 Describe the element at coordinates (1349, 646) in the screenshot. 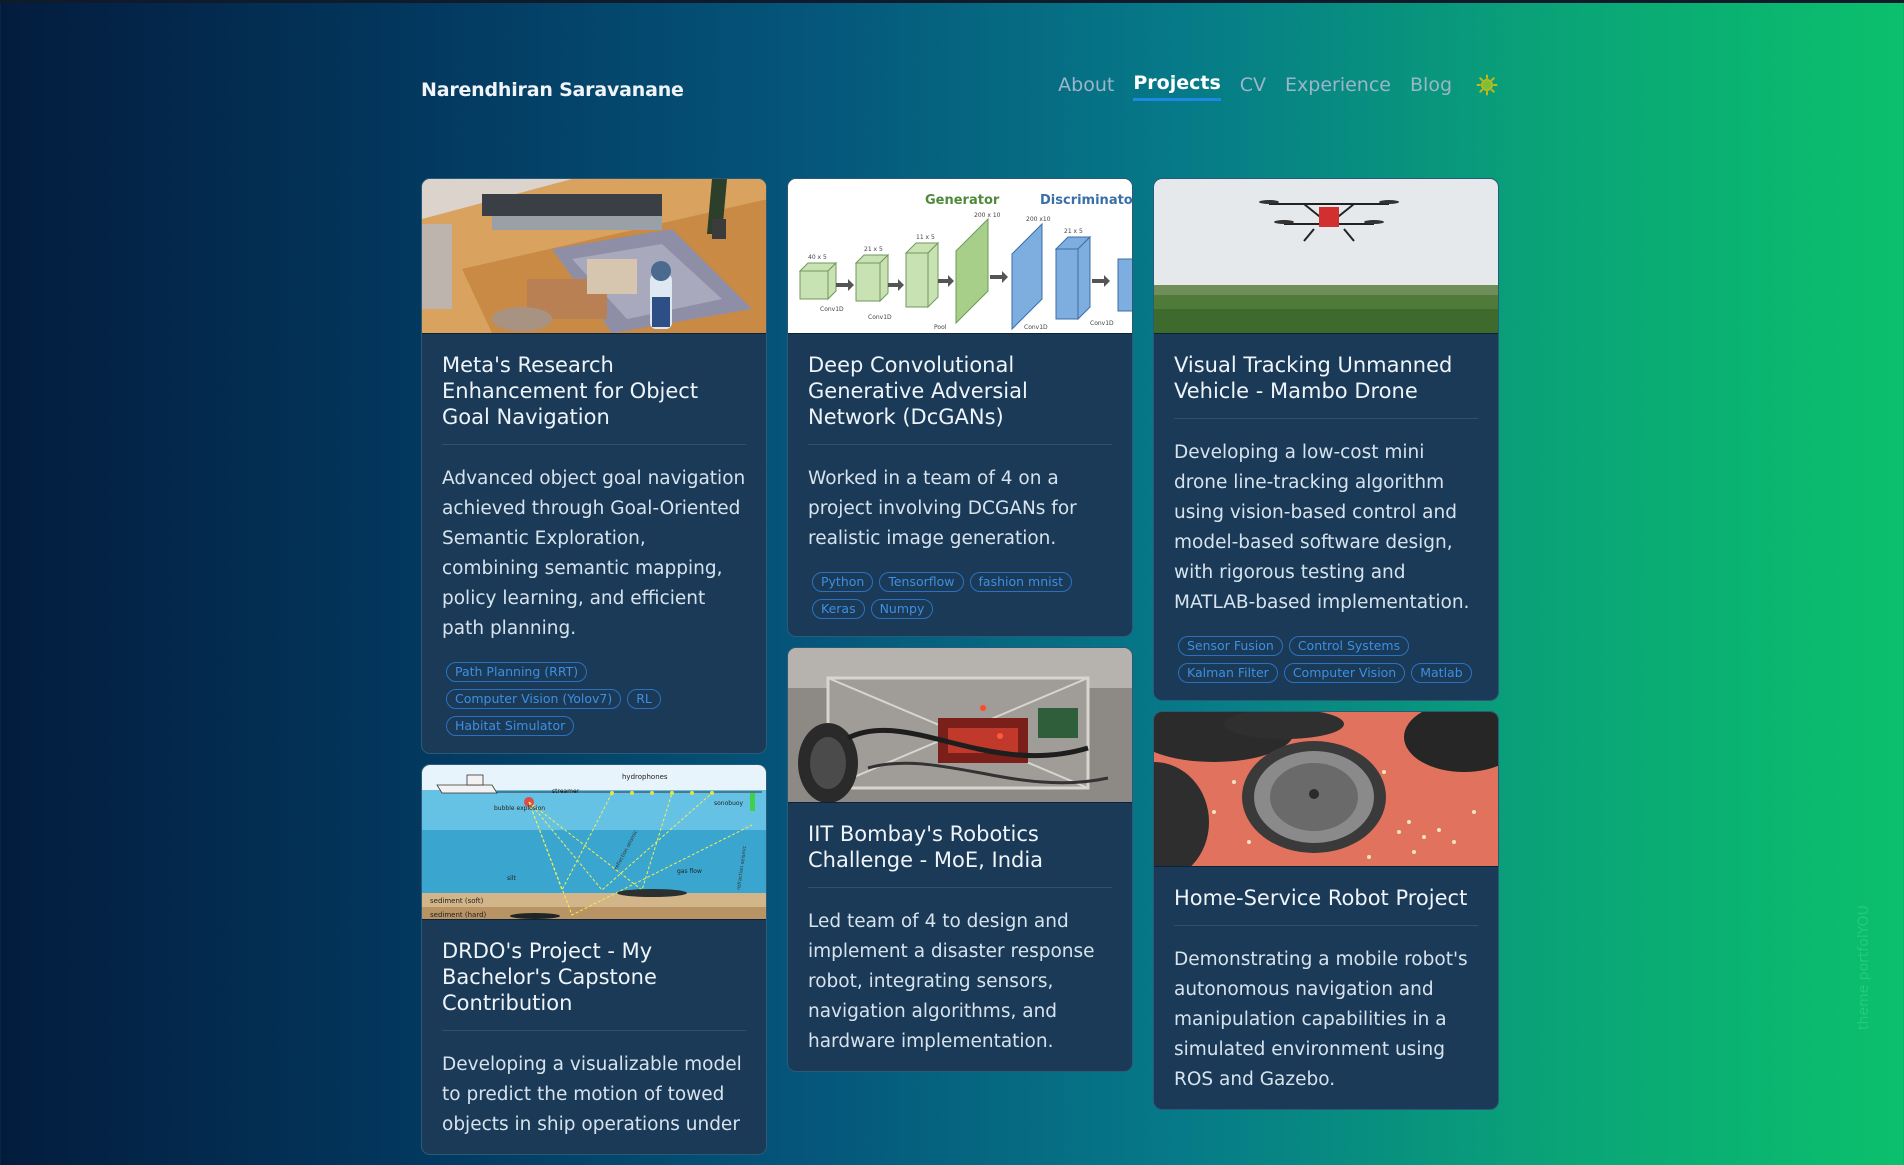

I see `tag: Control Systems` at that location.